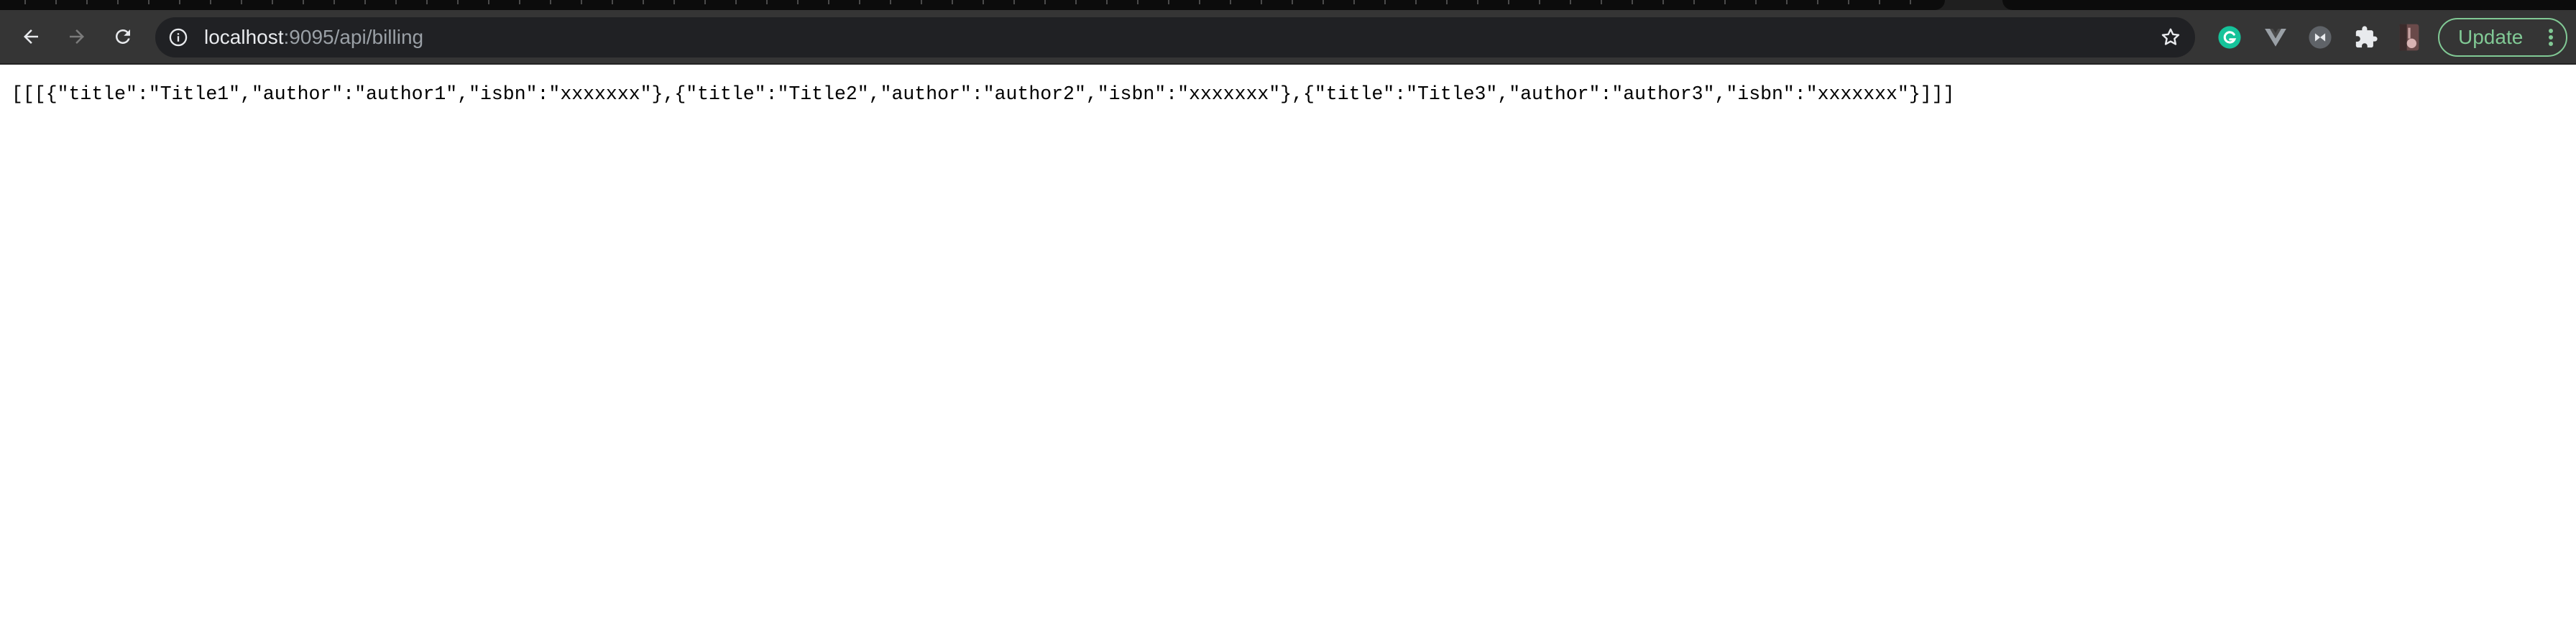  I want to click on reload-icon, so click(123, 36).